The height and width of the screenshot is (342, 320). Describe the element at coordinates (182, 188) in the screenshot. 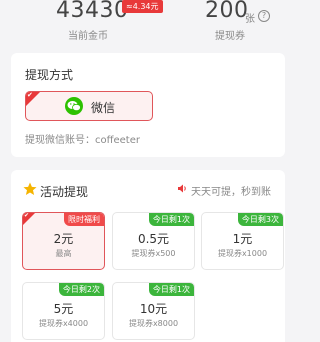

I see `speaker-icon` at that location.